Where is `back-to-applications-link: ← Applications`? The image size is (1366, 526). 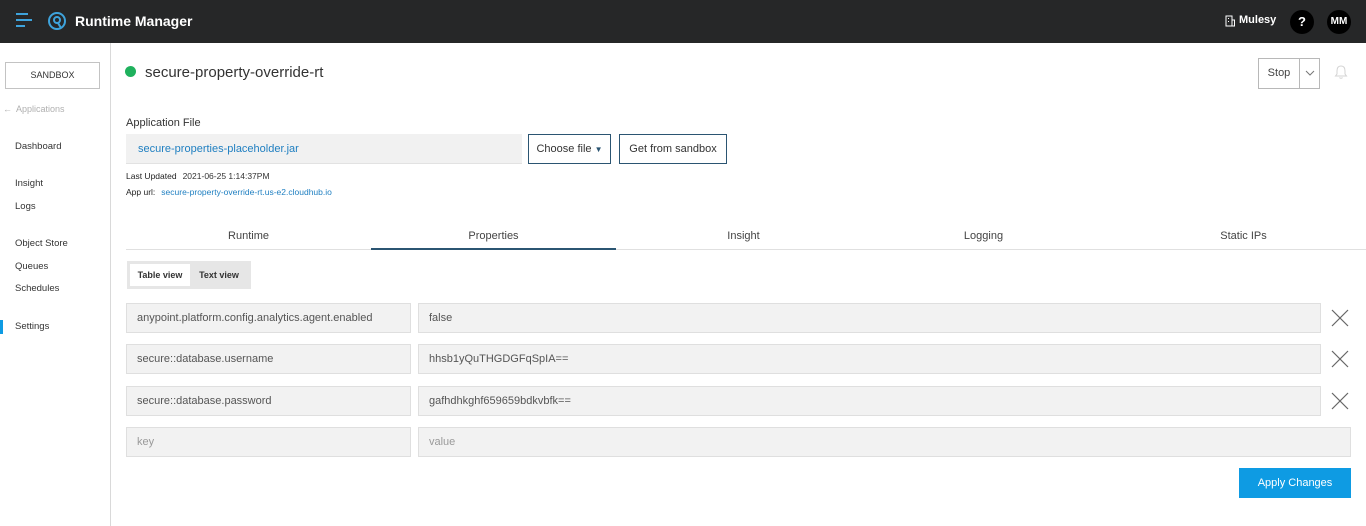
back-to-applications-link: ← Applications is located at coordinates (34, 109).